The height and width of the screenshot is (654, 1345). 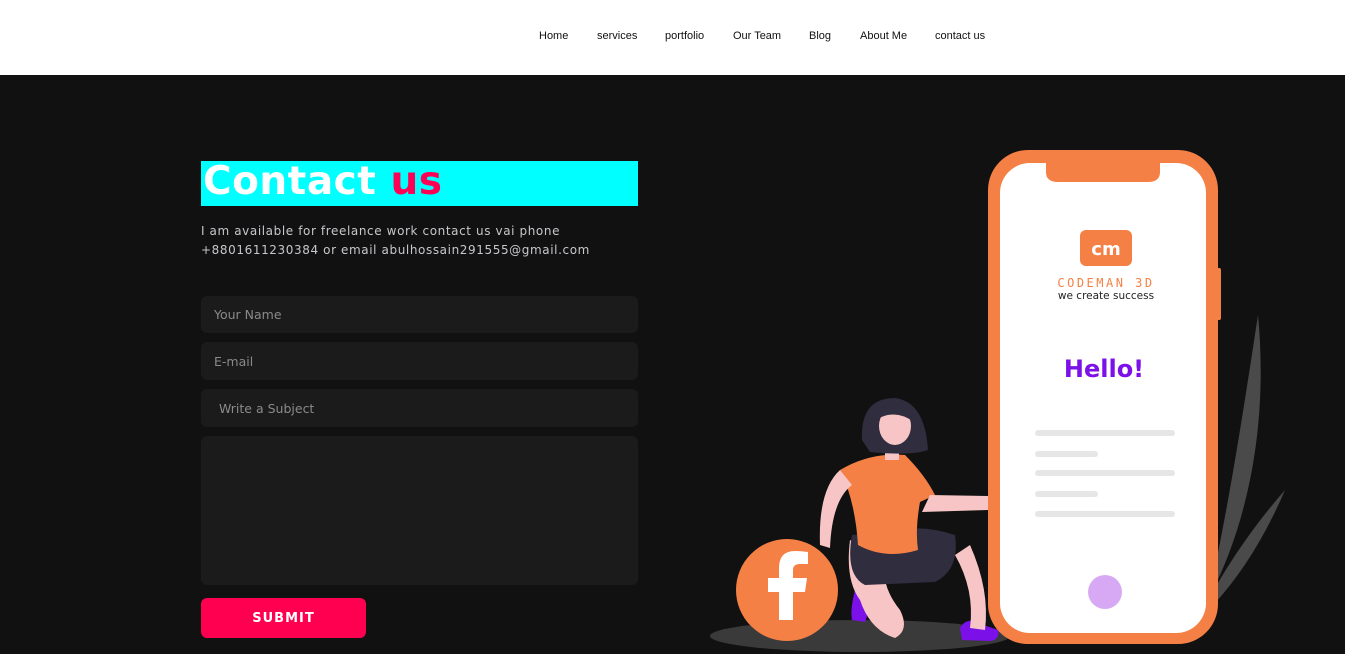 I want to click on brand-badge-text: cm, so click(x=1105, y=249).